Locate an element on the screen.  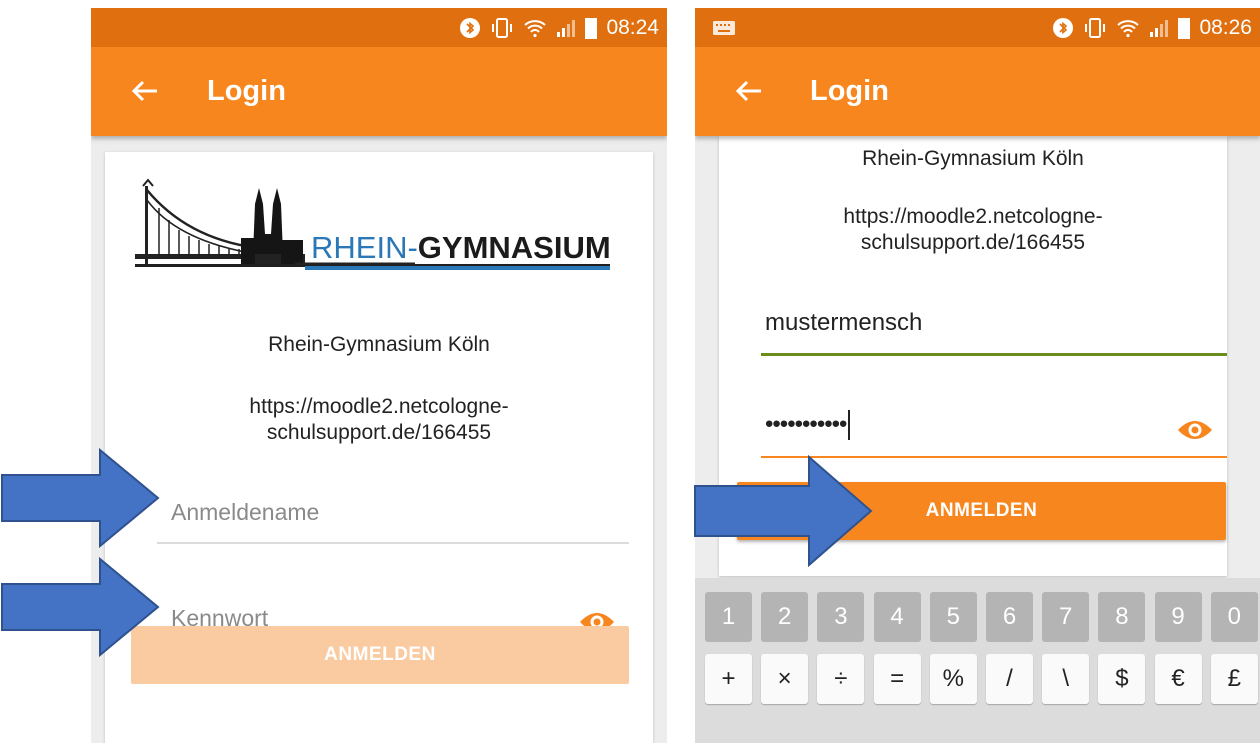
key-8: 8 is located at coordinates (1122, 617).